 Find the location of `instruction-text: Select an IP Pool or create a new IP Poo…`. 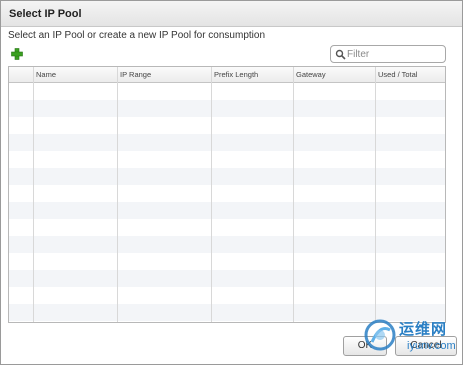

instruction-text: Select an IP Pool or create a new IP Poo… is located at coordinates (137, 35).